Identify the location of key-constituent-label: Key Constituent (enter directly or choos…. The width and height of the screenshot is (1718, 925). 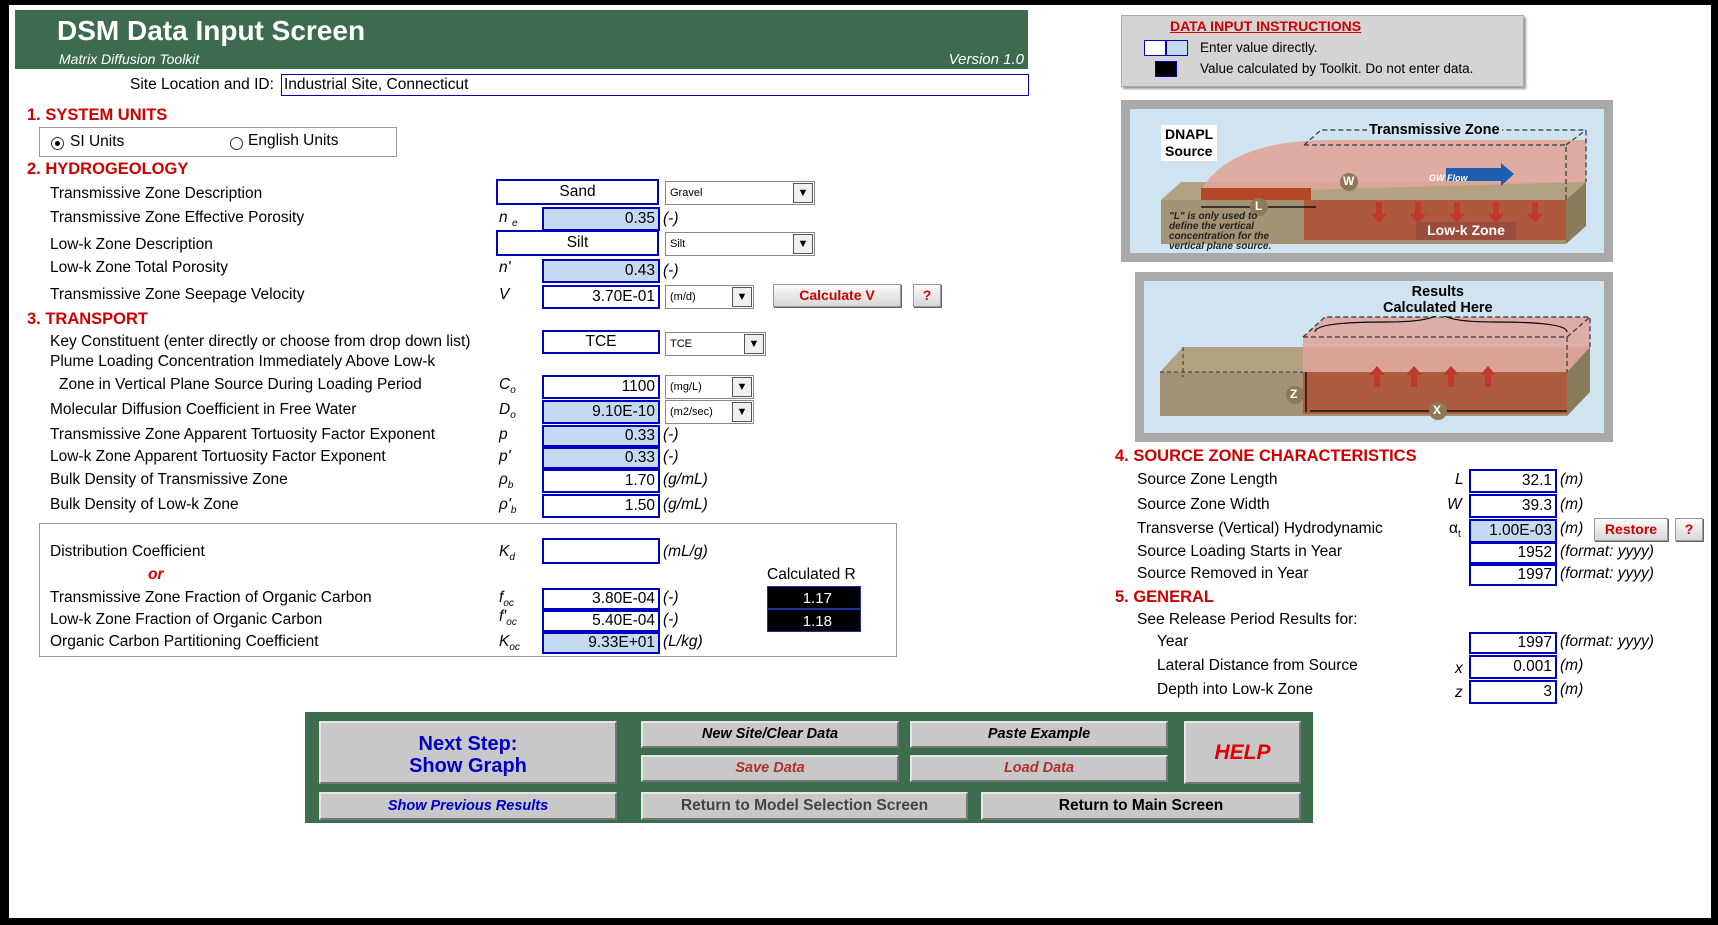
(260, 341).